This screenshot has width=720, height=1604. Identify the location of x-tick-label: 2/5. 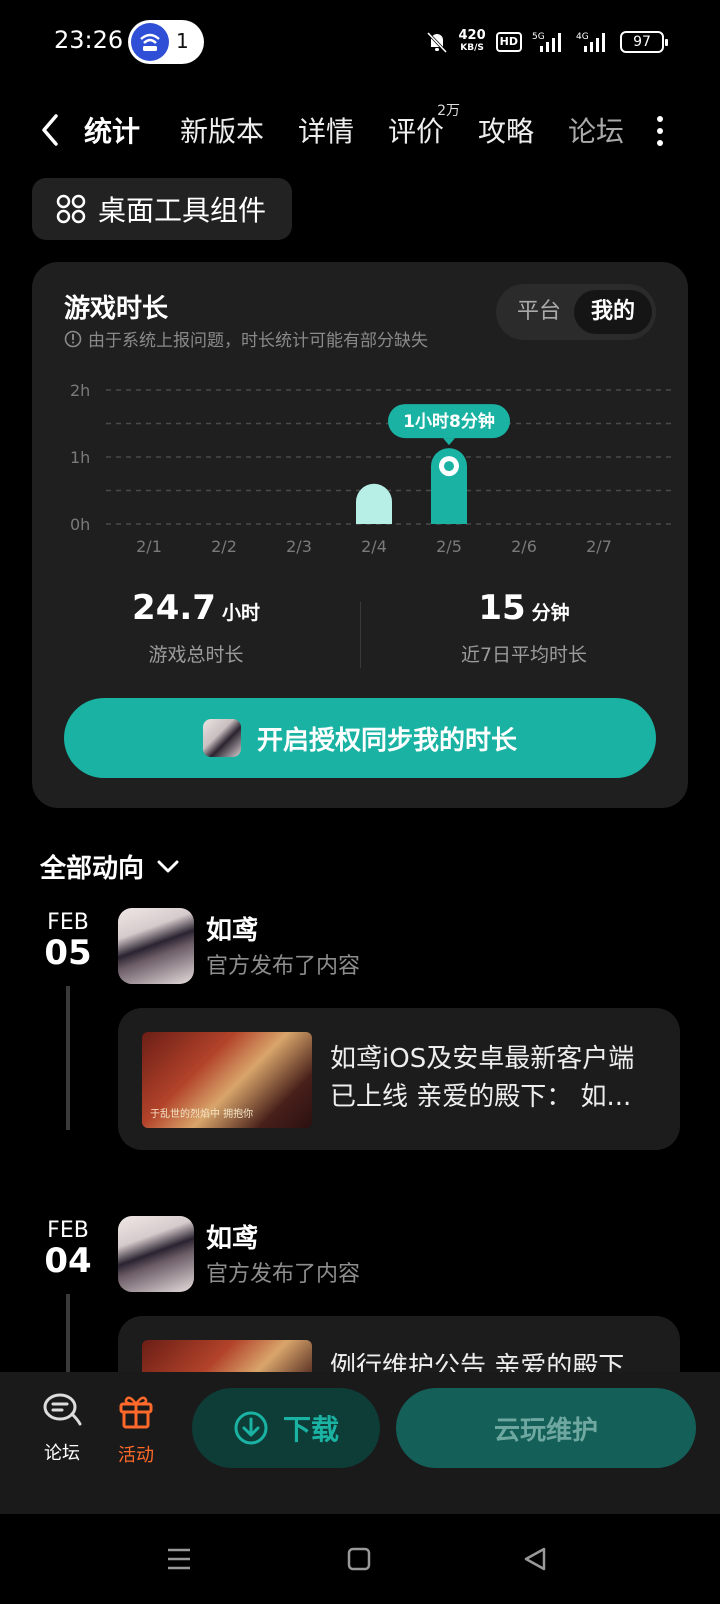
(449, 546).